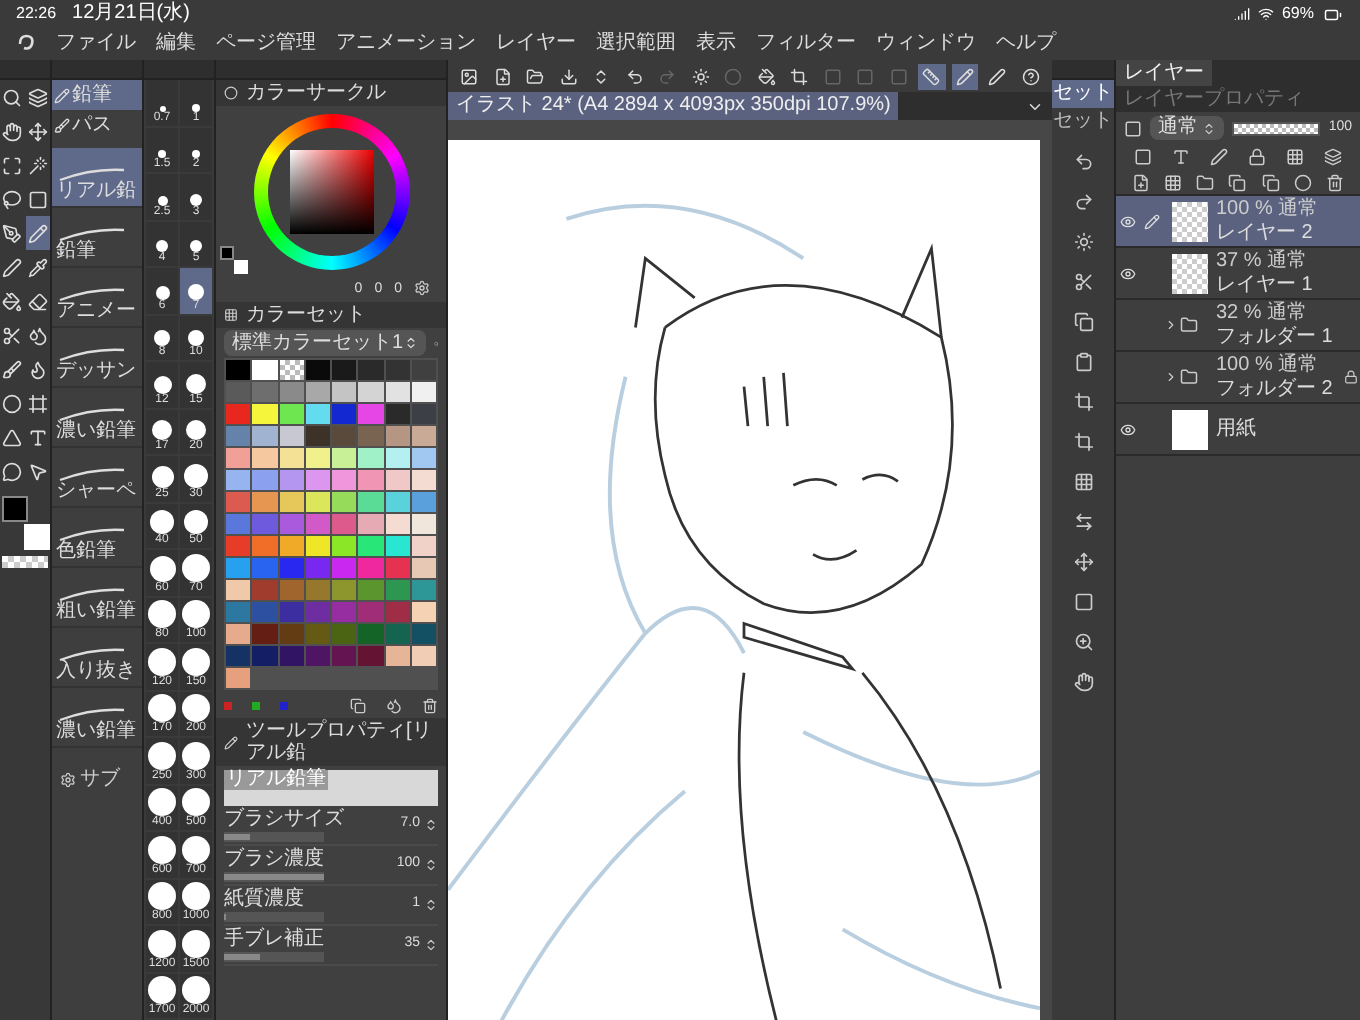  I want to click on property-label: 紙質濃度, so click(265, 899).